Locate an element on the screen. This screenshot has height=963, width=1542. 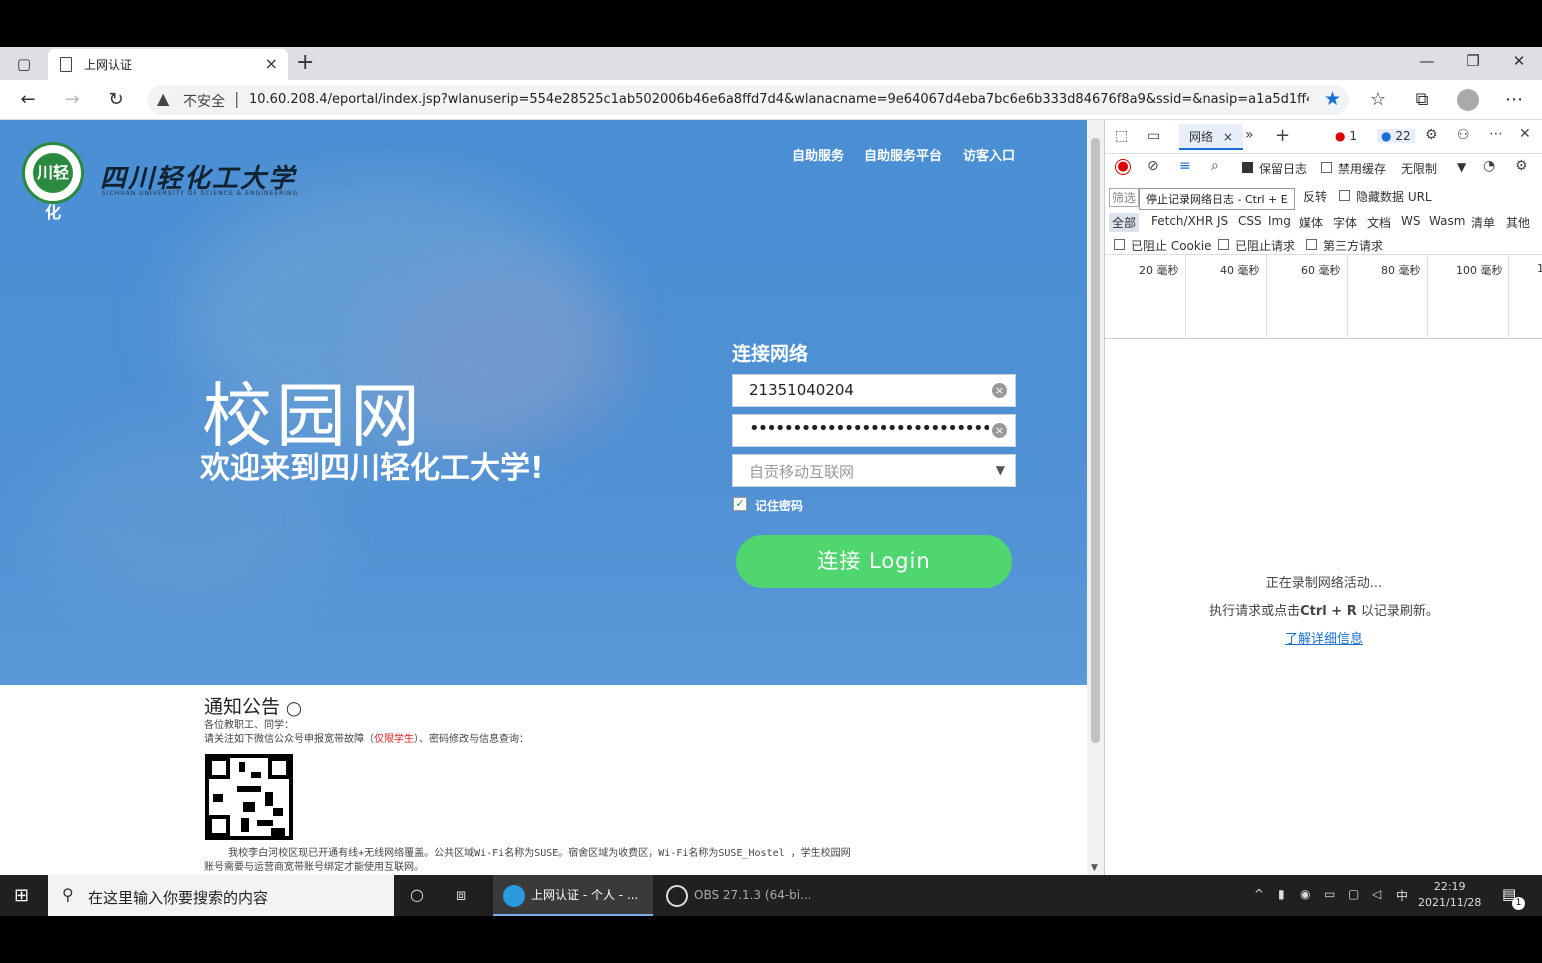
type-filter-js: JS is located at coordinates (1222, 221).